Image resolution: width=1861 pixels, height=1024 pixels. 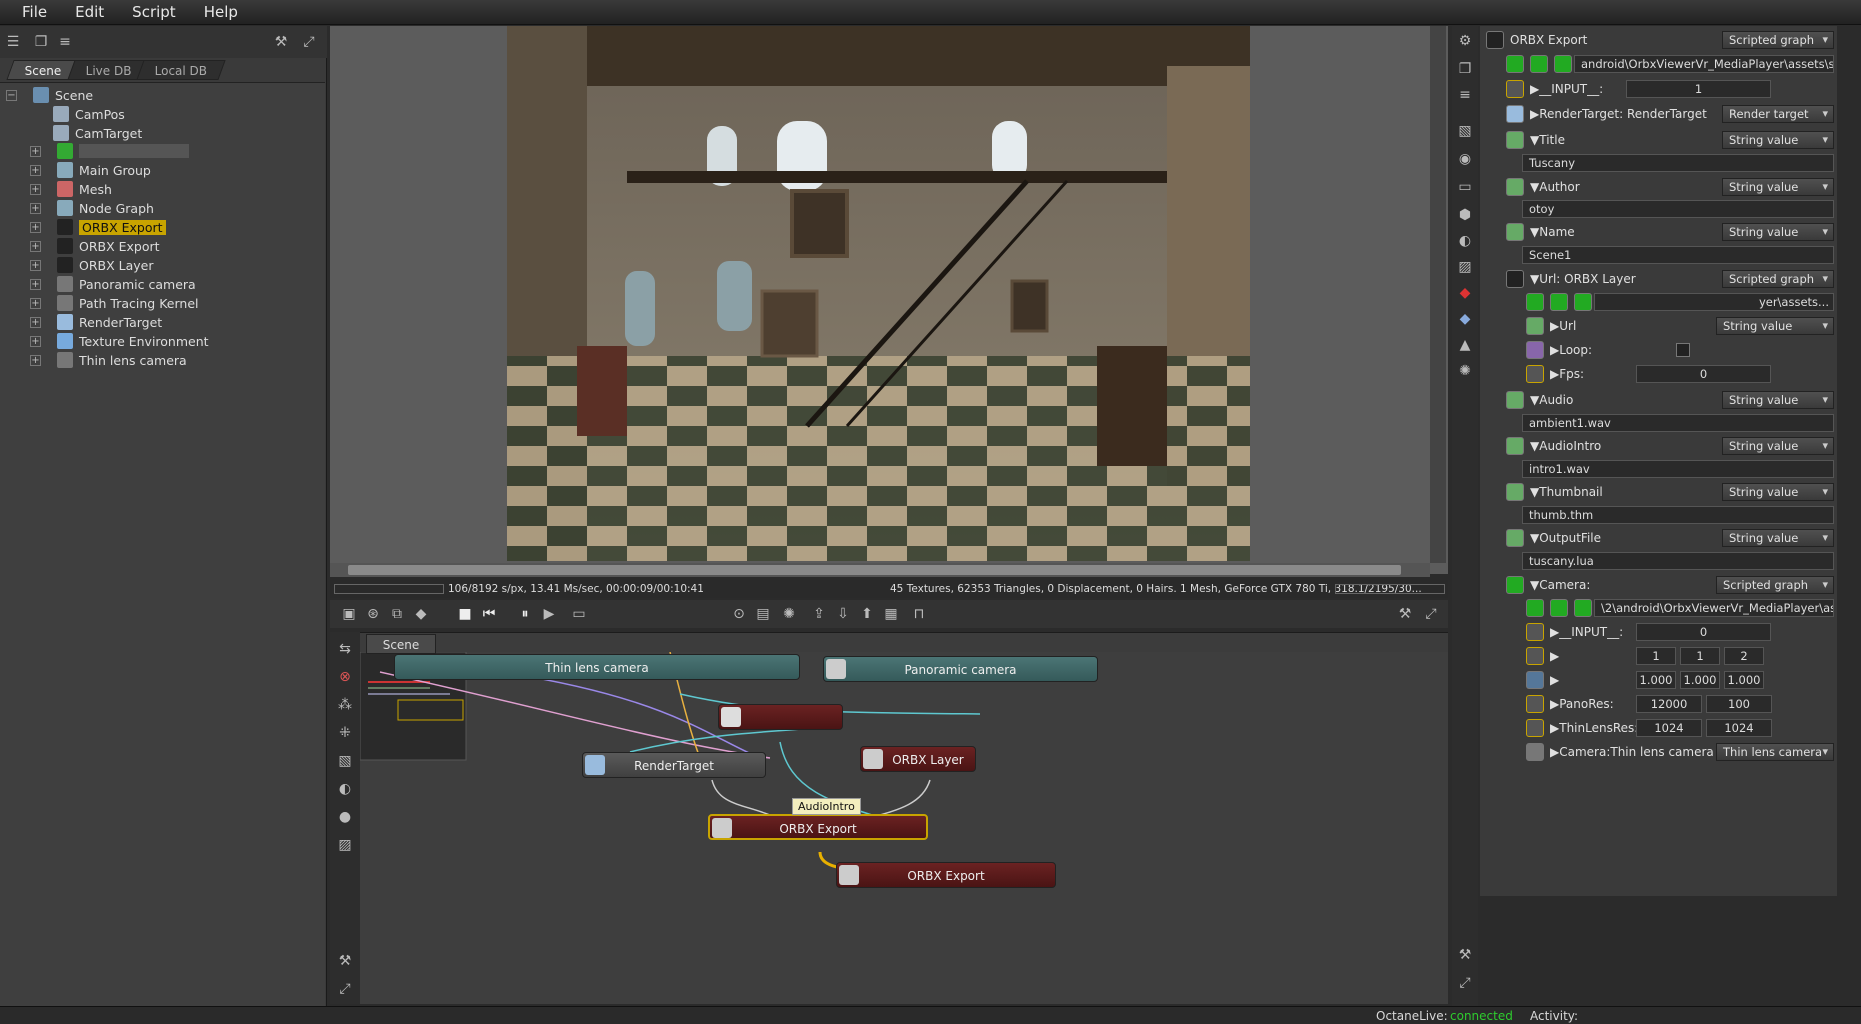 I want to click on material-icon: ◐, so click(x=1465, y=241).